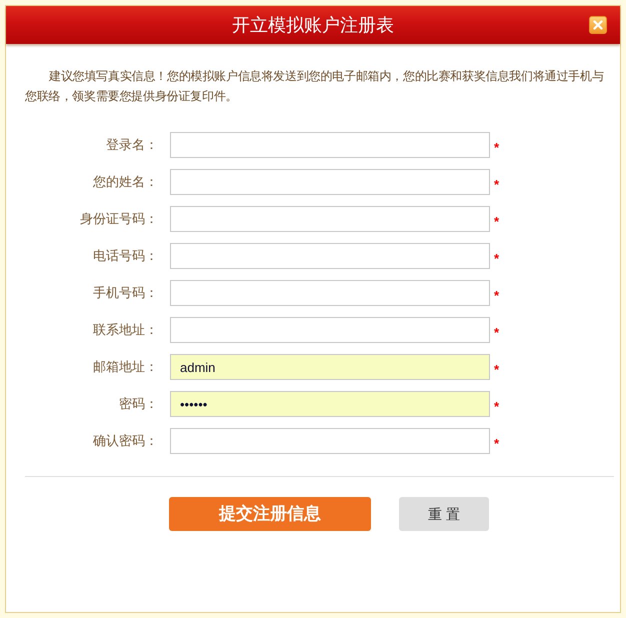 Image resolution: width=626 pixels, height=618 pixels. Describe the element at coordinates (132, 145) in the screenshot. I see `field-label: 登录名：` at that location.